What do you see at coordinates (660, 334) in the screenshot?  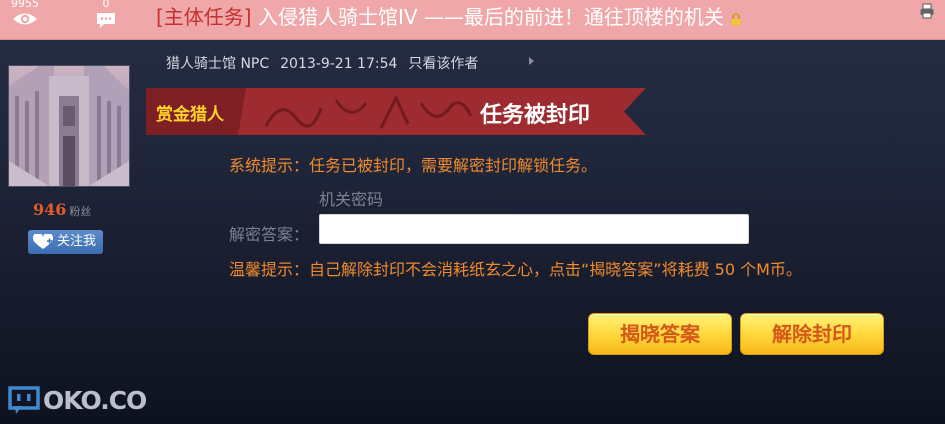 I see `reveal-answer-button: 揭晓答案` at bounding box center [660, 334].